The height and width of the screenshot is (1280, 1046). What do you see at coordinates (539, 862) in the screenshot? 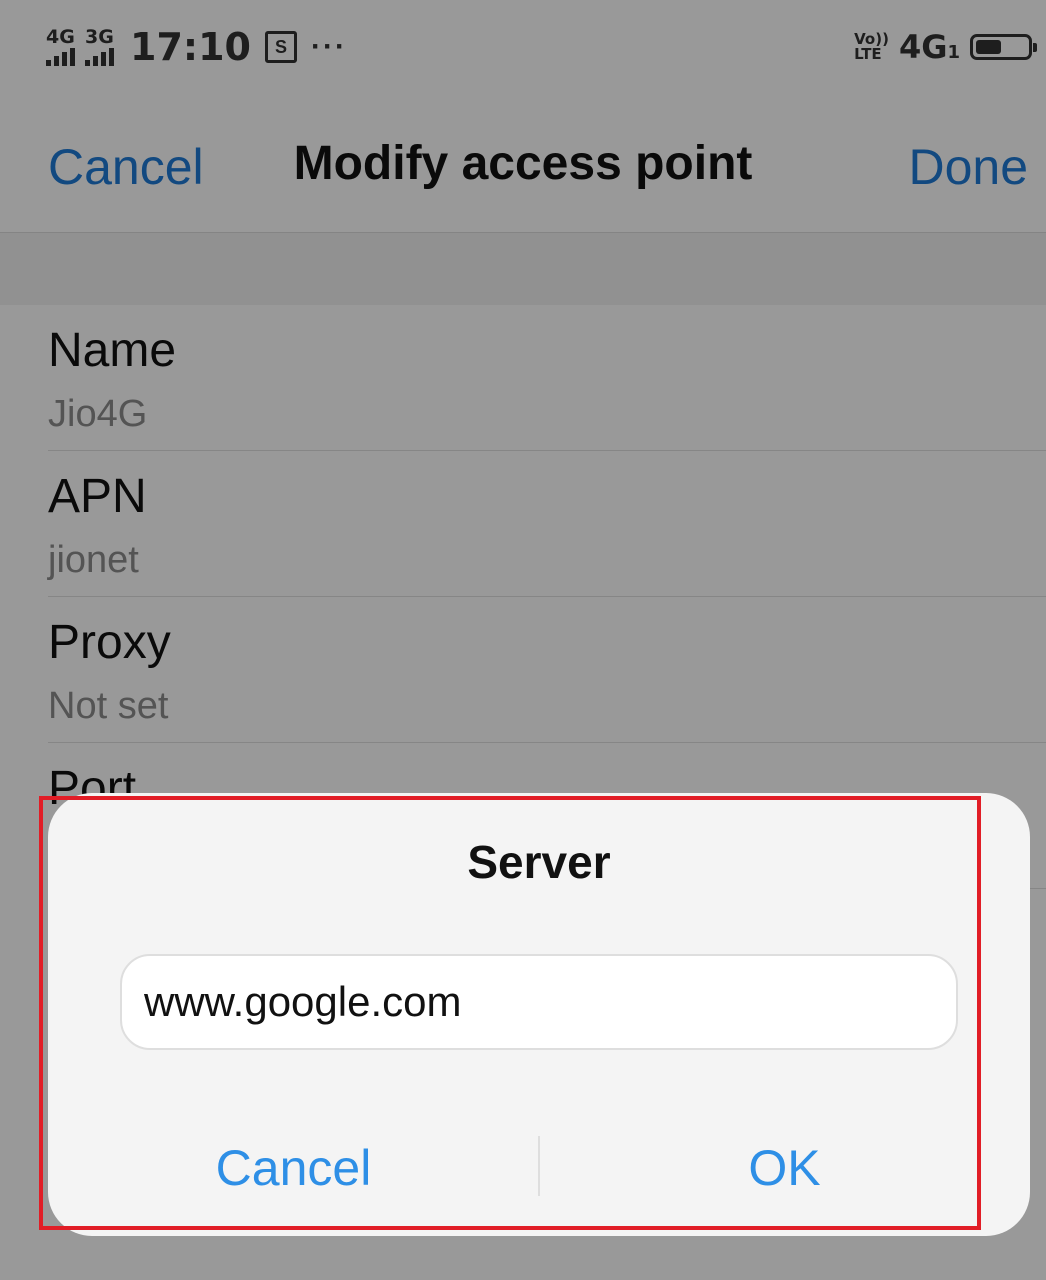
I see `dialog-title: Server` at bounding box center [539, 862].